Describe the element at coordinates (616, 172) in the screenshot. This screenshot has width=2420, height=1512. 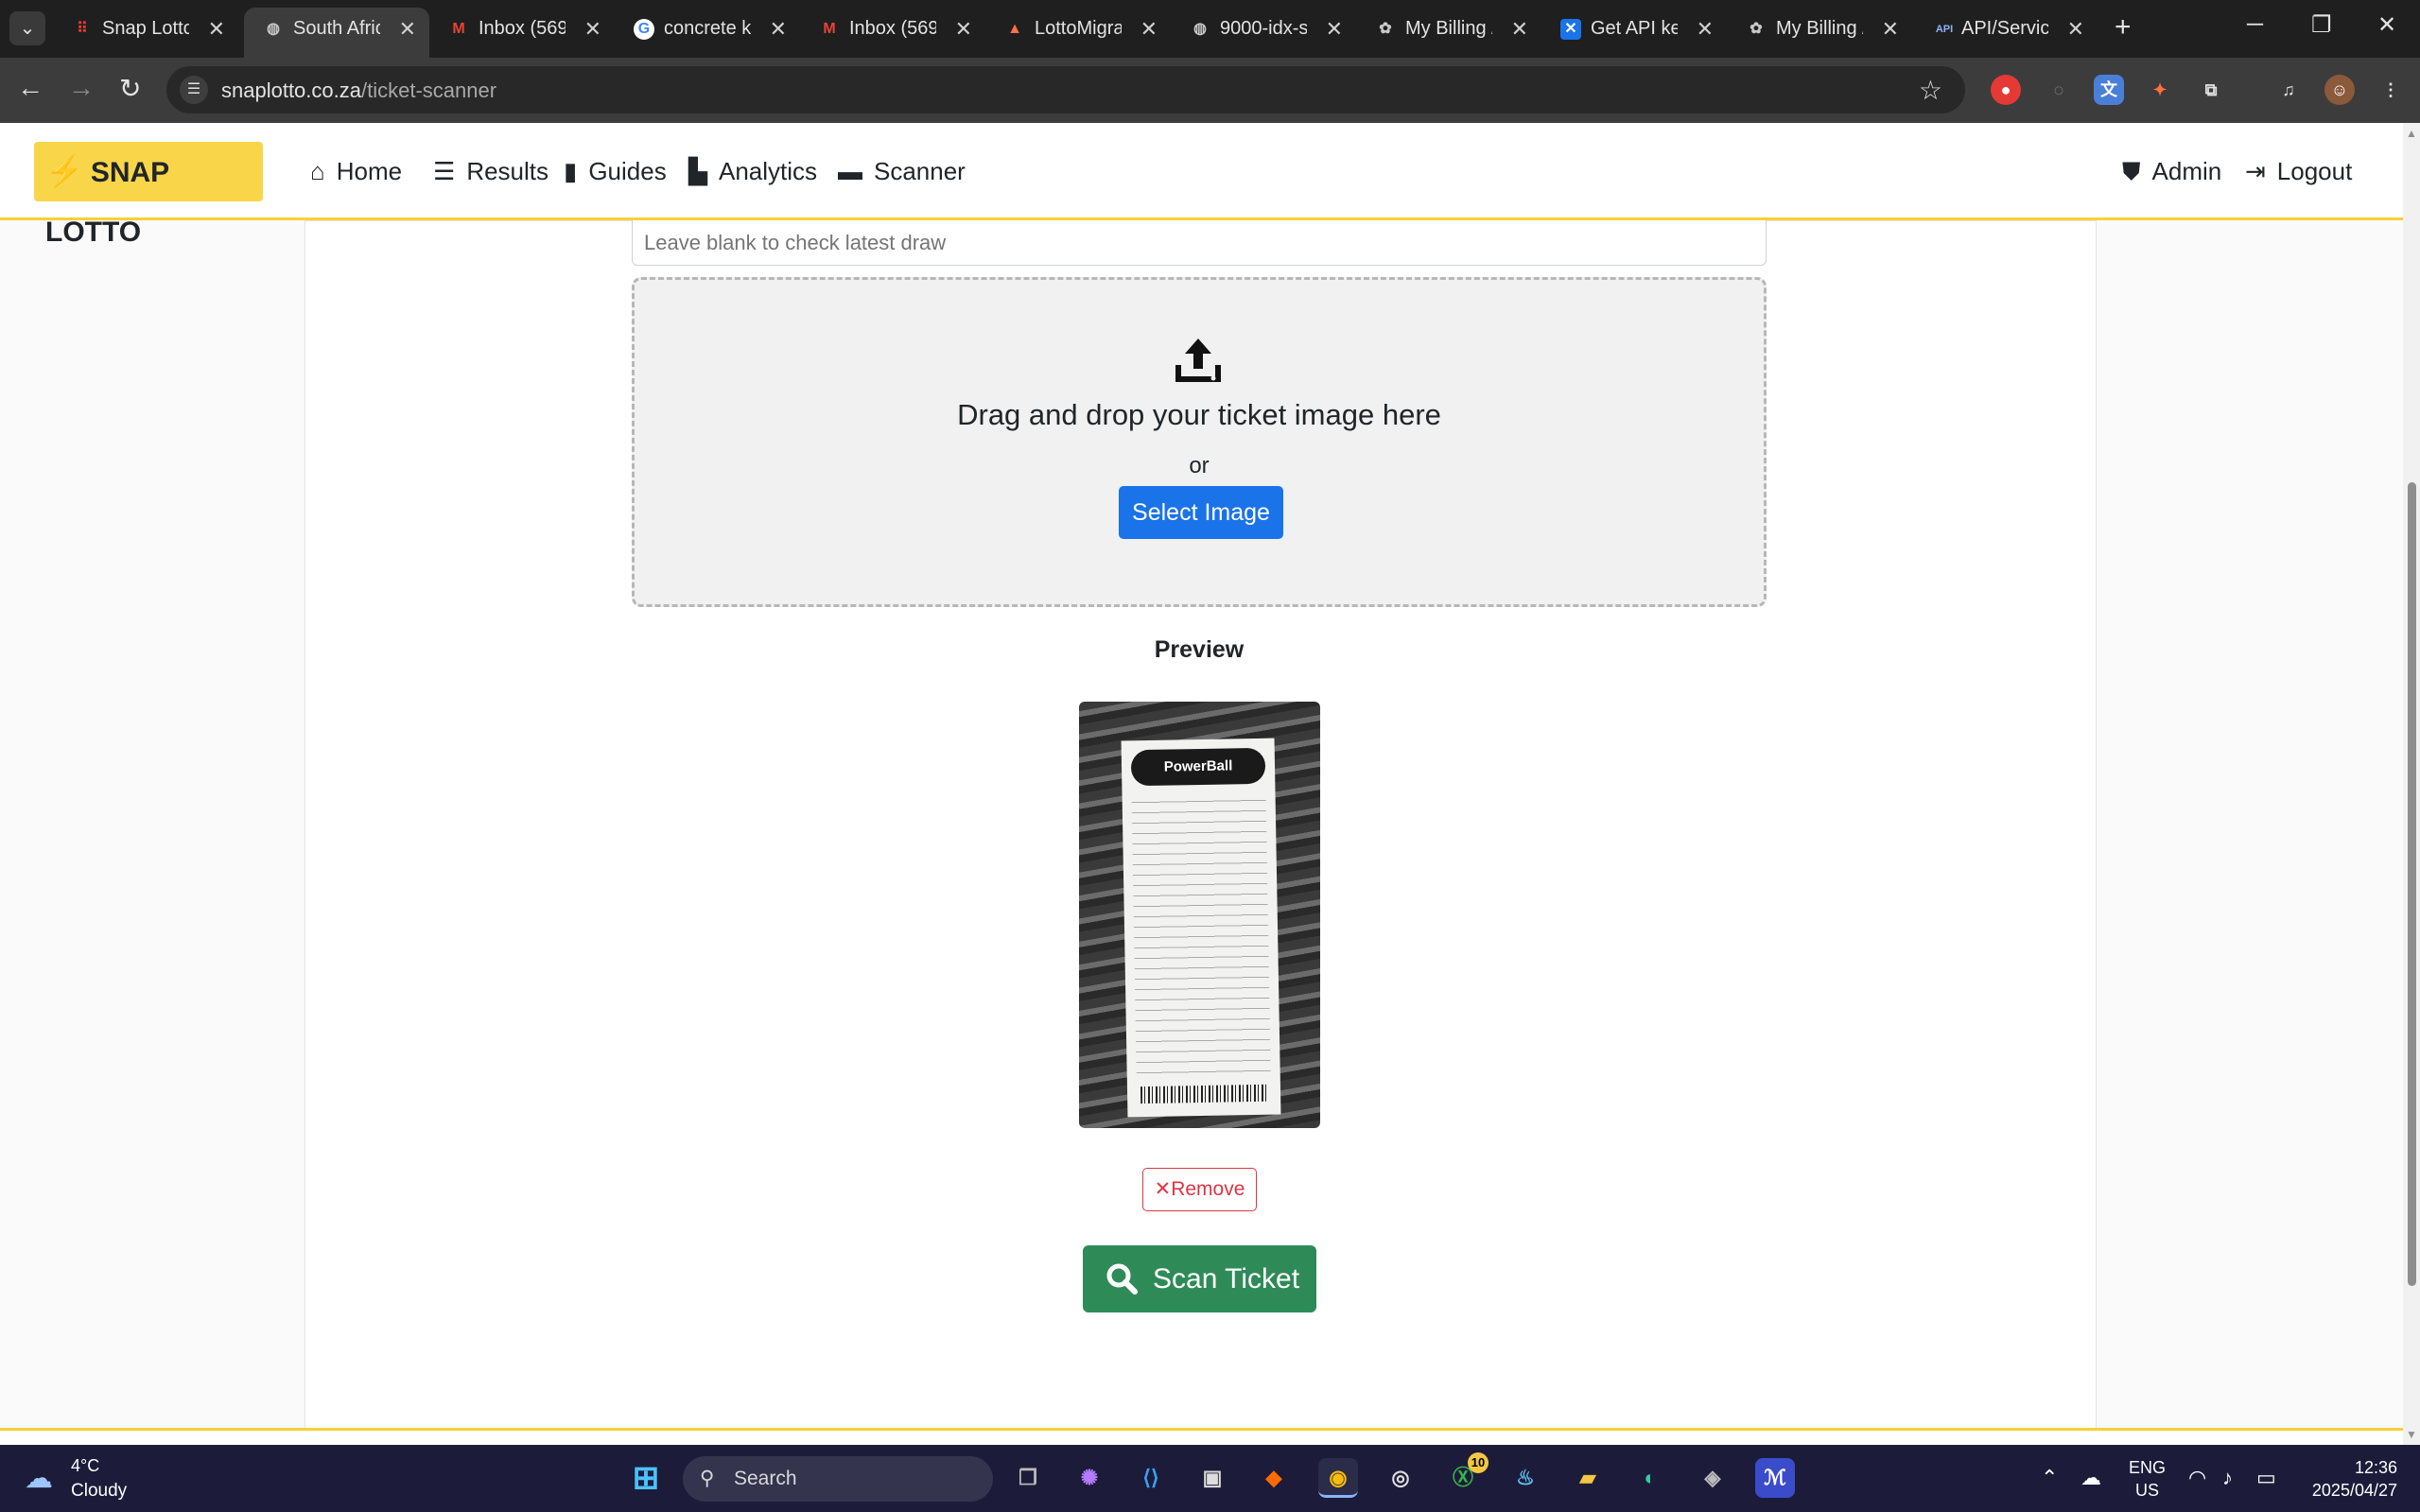
I see `nav-guides: ▮ Guides` at that location.